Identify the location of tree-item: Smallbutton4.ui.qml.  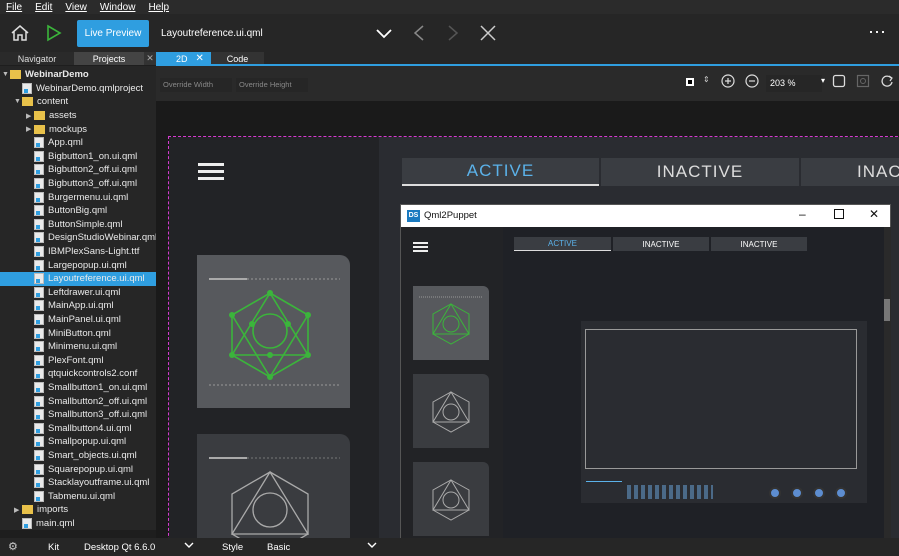
(78, 429).